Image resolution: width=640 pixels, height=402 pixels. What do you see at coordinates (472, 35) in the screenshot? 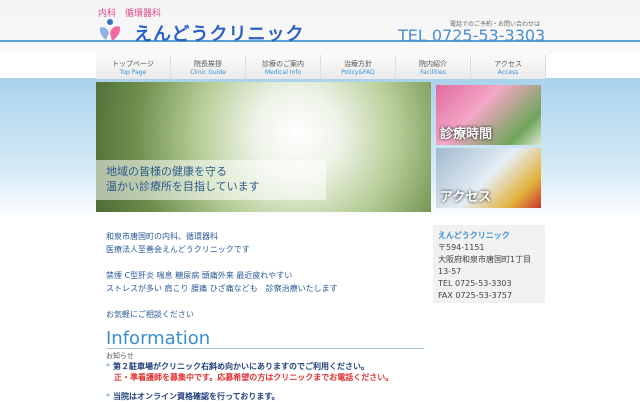
I see `tel-number: TEL 0725-53-3303` at bounding box center [472, 35].